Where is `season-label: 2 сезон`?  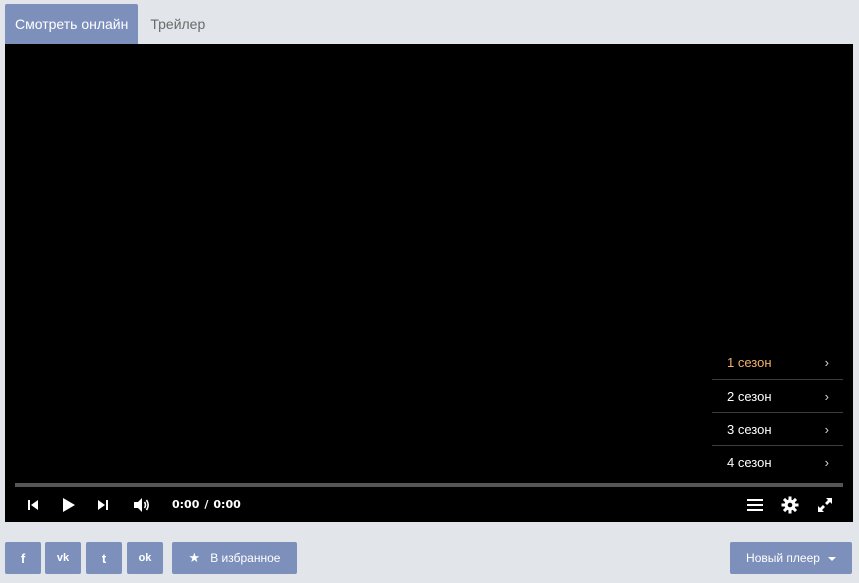
season-label: 2 сезон is located at coordinates (749, 396).